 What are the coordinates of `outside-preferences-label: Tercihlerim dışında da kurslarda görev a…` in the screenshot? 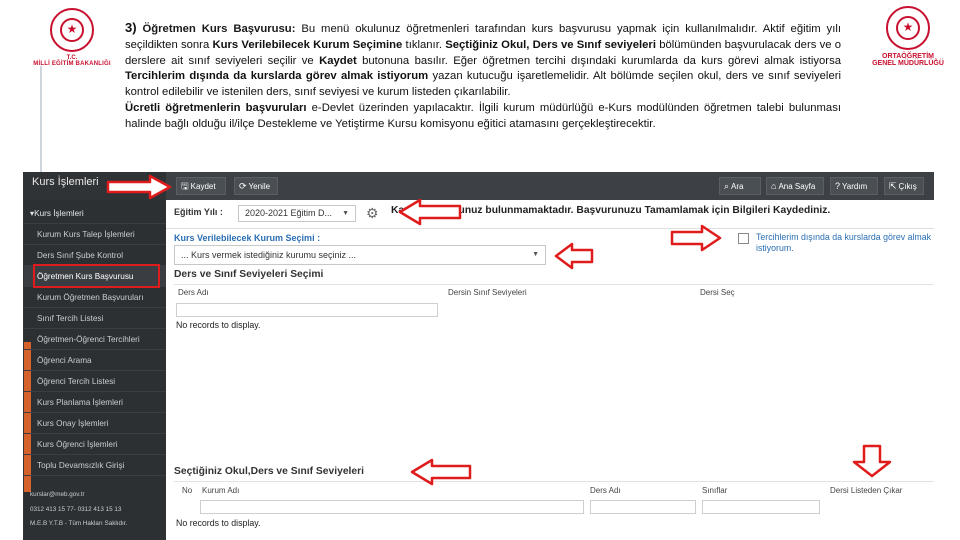 It's located at (845, 243).